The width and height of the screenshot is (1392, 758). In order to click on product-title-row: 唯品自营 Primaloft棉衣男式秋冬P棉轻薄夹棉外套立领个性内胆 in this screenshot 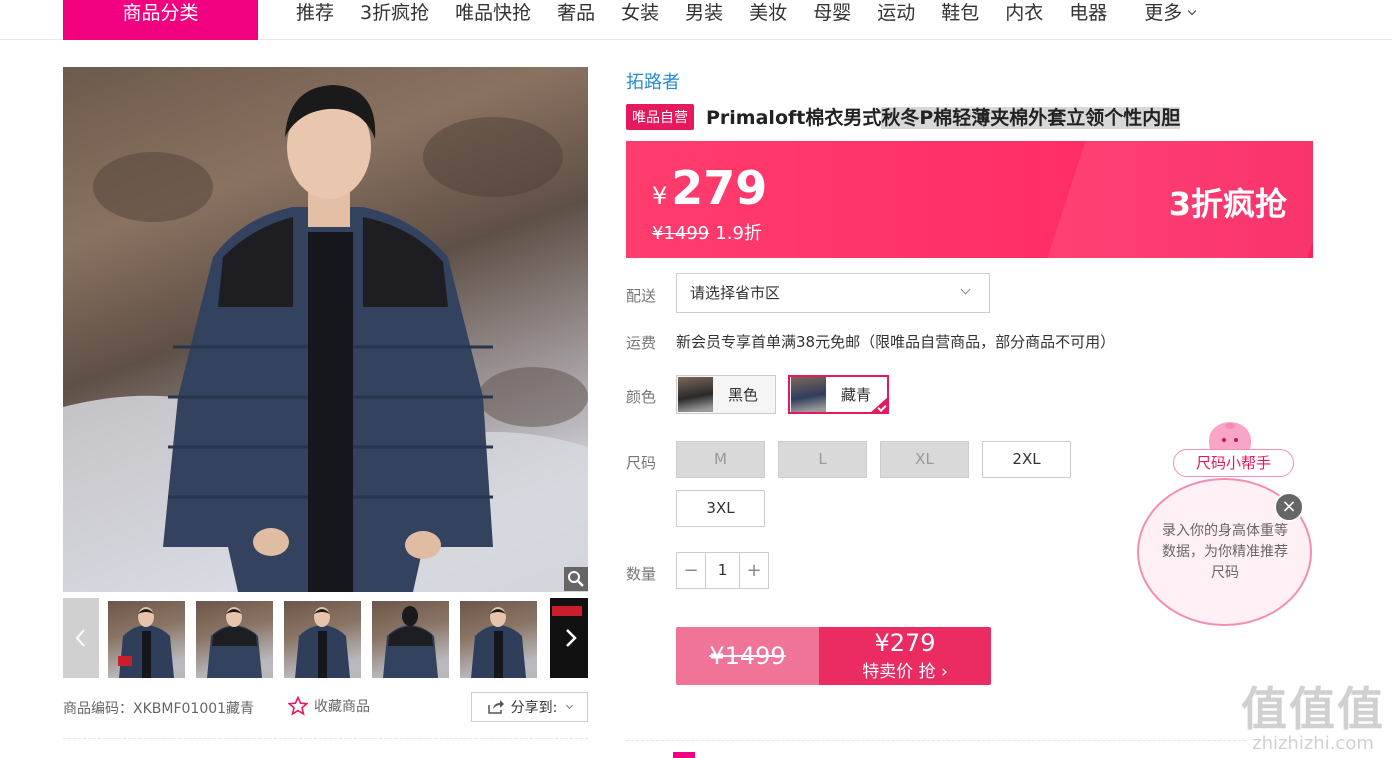, I will do `click(903, 116)`.